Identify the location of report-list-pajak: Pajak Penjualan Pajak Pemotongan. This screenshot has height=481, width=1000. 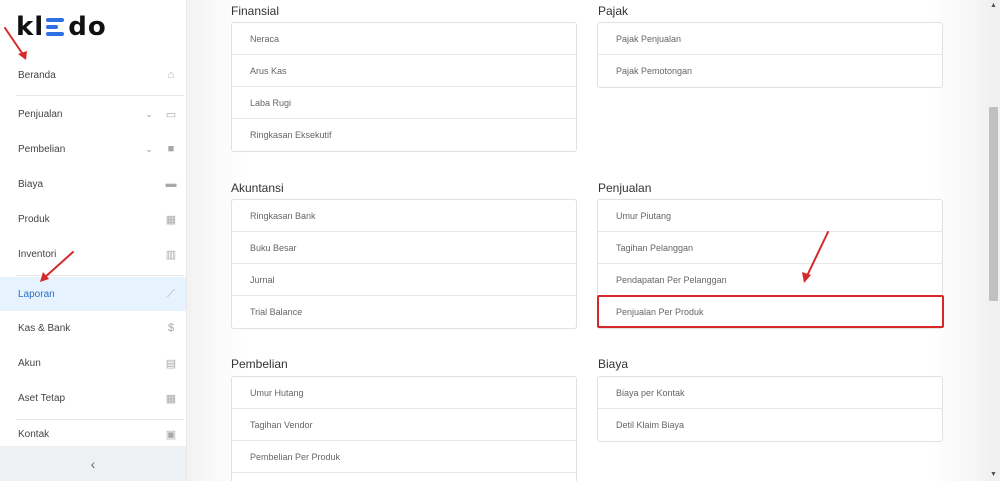
(770, 55).